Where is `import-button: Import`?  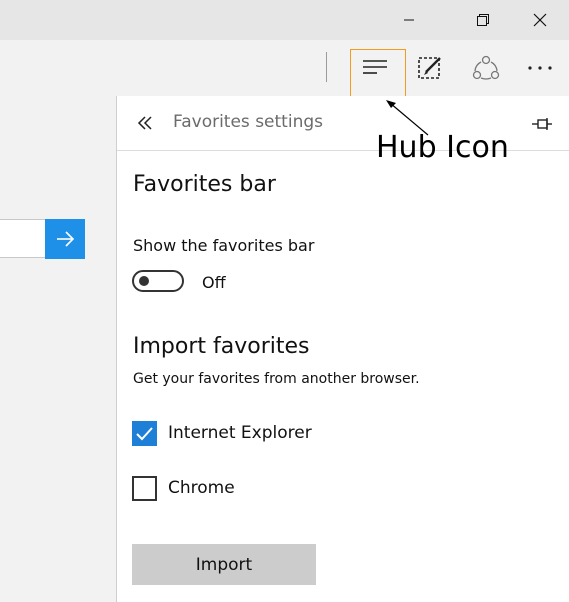
import-button: Import is located at coordinates (224, 564).